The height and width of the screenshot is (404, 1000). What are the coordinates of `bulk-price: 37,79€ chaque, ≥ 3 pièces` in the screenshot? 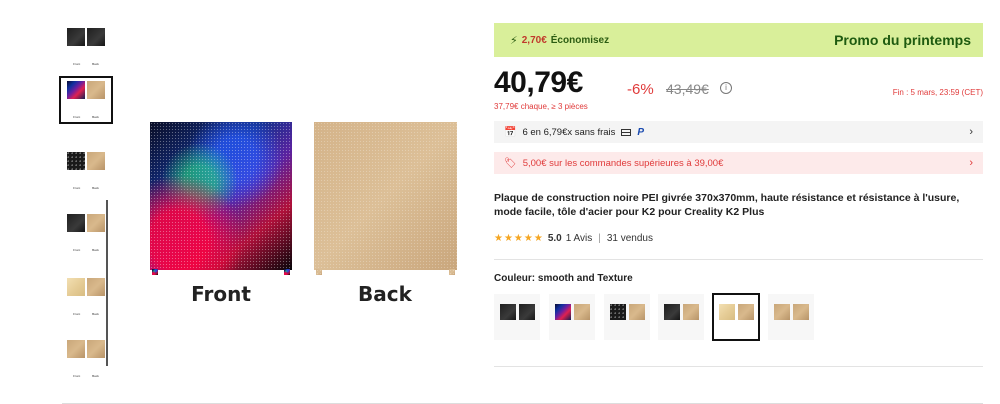 It's located at (541, 106).